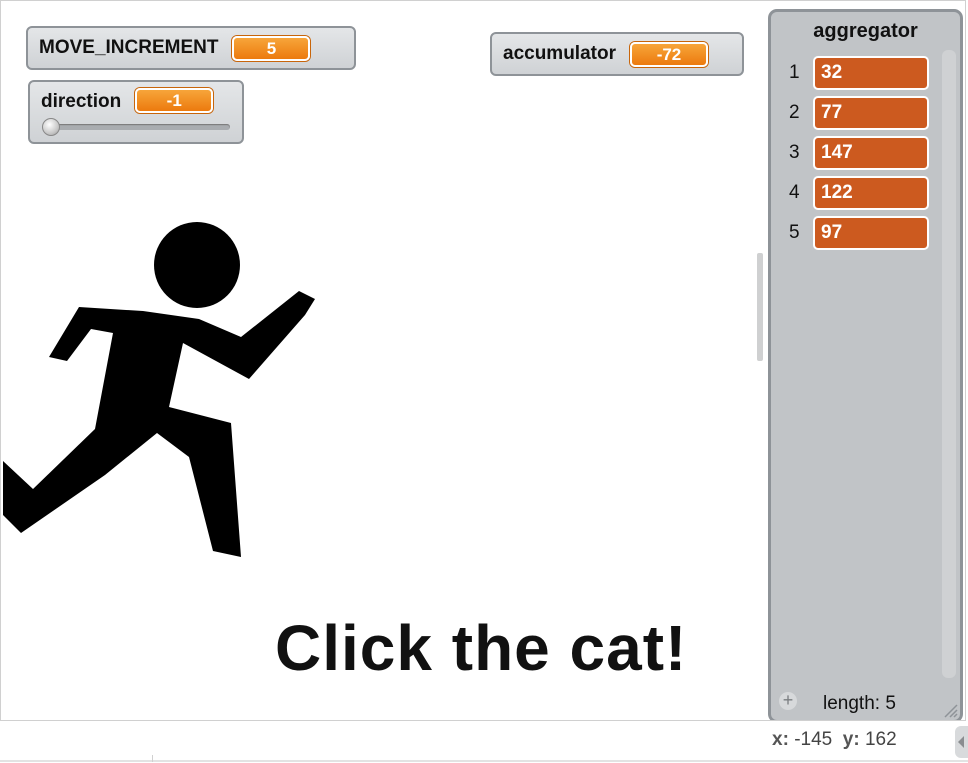 Image resolution: width=968 pixels, height=763 pixels. I want to click on list-item-value: 77, so click(871, 113).